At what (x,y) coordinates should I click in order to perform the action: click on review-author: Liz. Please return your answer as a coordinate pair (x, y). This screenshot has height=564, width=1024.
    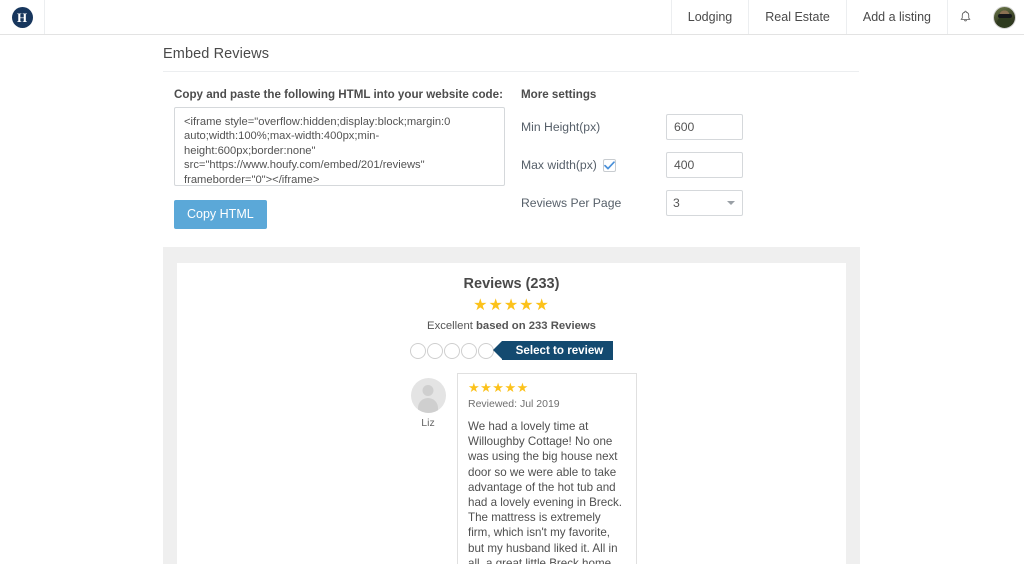
    Looking at the image, I should click on (428, 468).